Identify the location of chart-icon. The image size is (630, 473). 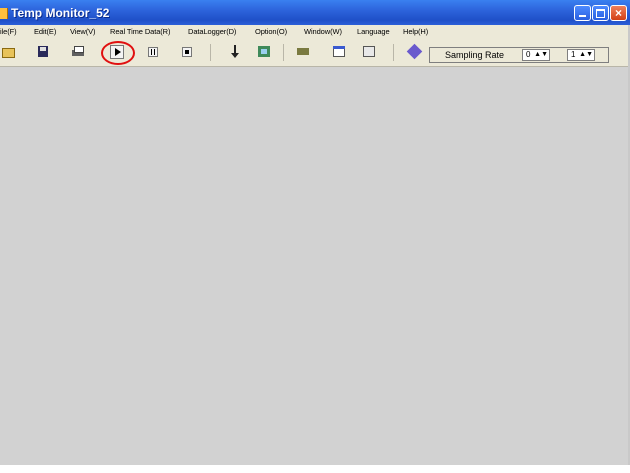
(265, 52).